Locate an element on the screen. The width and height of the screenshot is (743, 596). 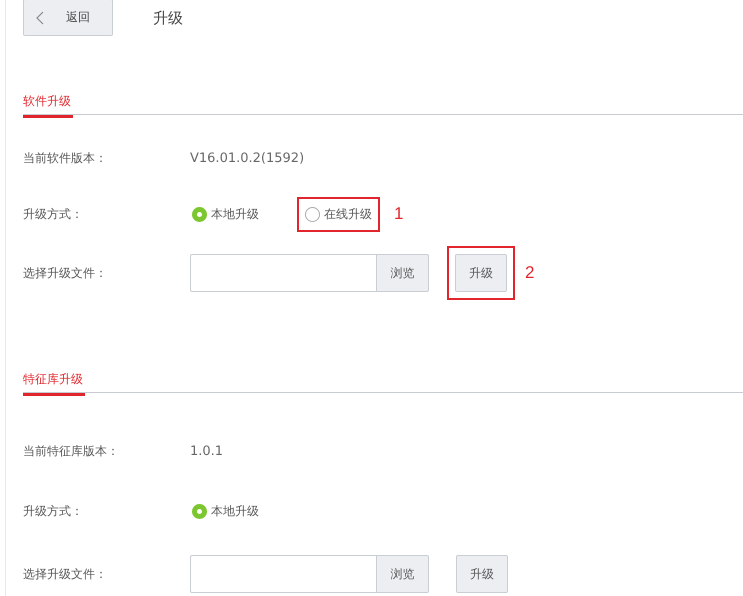
field-label: 当前特征库版本： is located at coordinates (71, 451).